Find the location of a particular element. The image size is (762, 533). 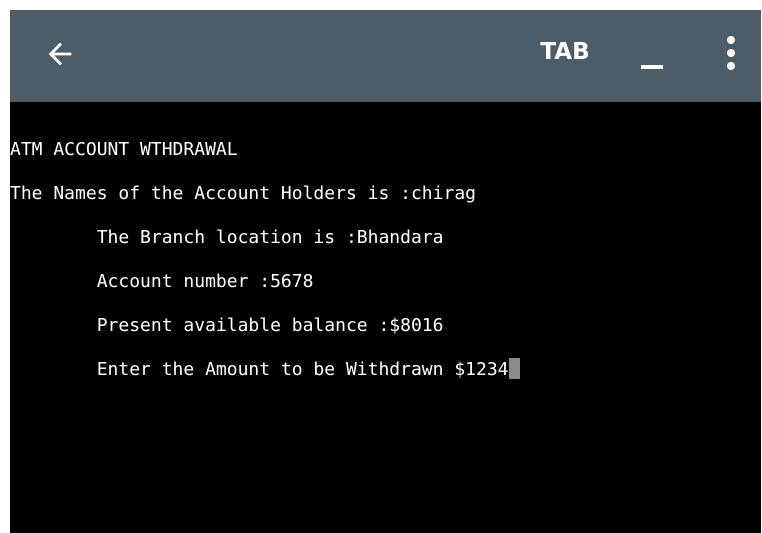

terminal-line: Present available balance :$8016 is located at coordinates (227, 325).